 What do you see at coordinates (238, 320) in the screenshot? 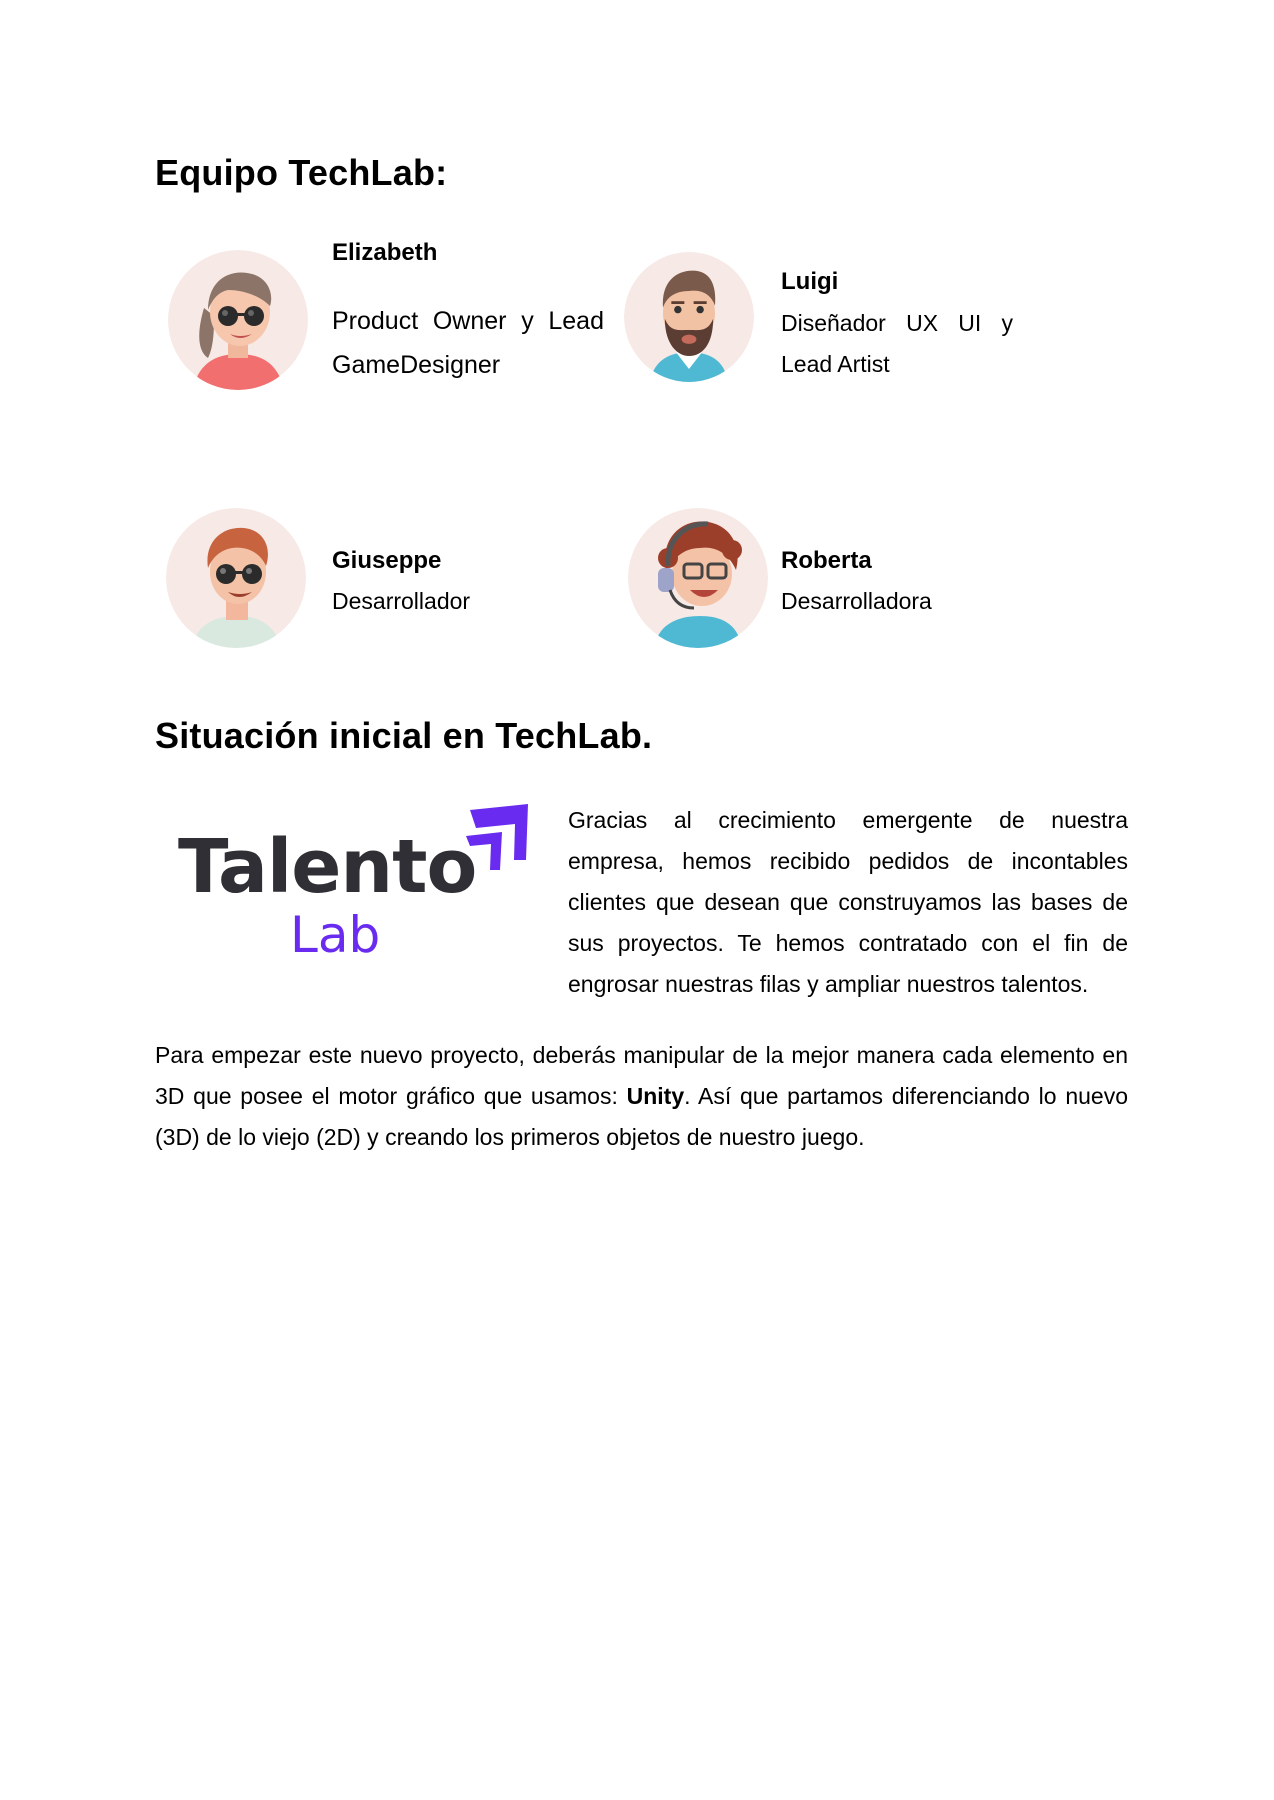
I see `avatar-woman-sunglasses-icon` at bounding box center [238, 320].